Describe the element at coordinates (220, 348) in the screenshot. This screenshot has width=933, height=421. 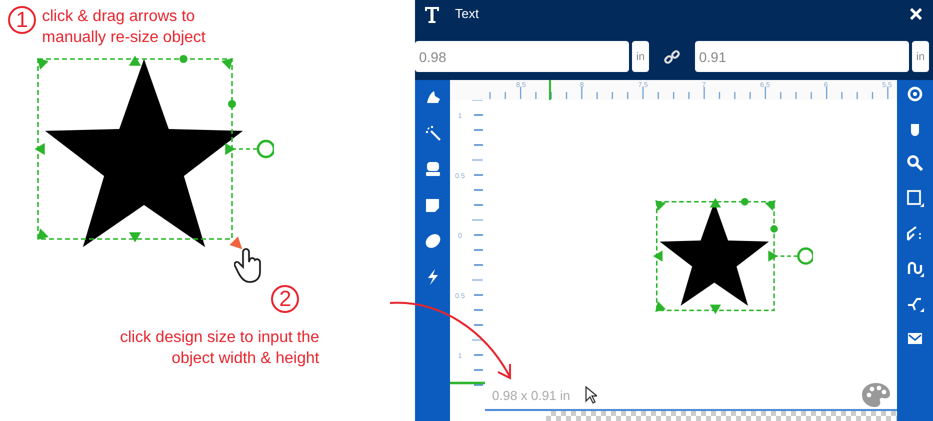
I see `instruction-text: click design size to input the object width & height` at that location.